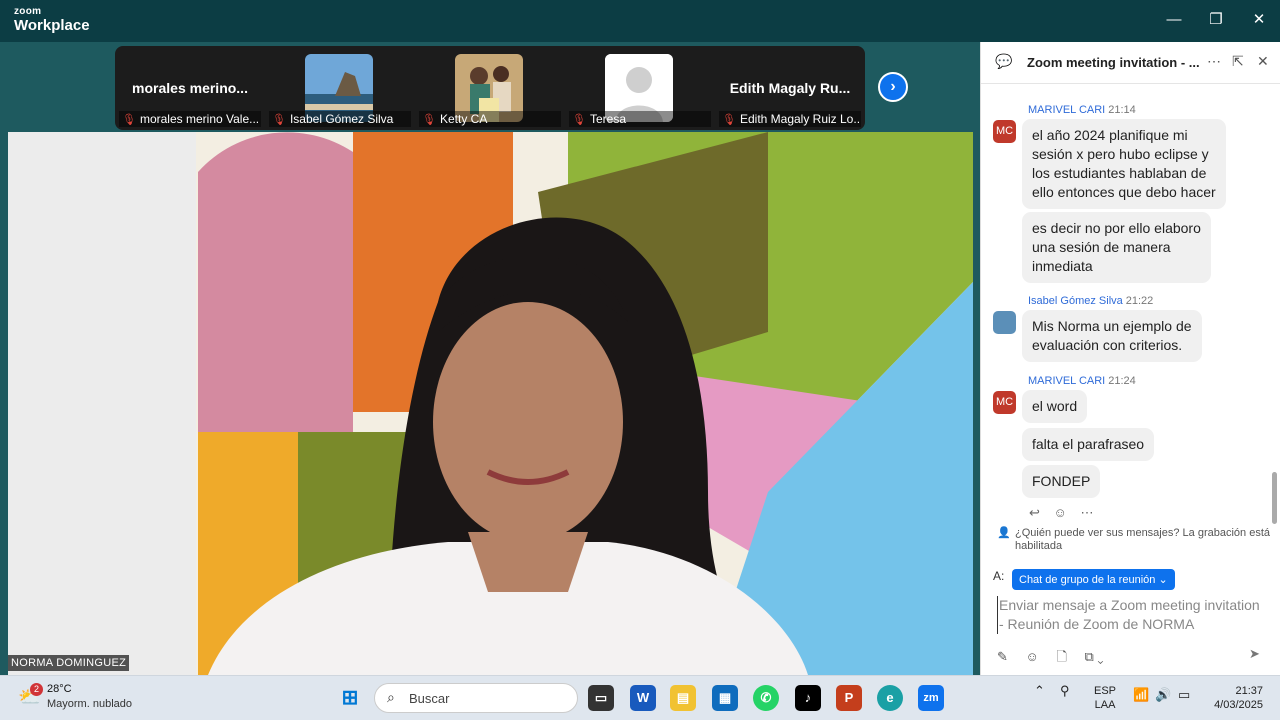 The width and height of the screenshot is (1280, 720). I want to click on compose-toolbar: ✎ ☺ 🗋 ⧉ ⌄, so click(1057, 659).